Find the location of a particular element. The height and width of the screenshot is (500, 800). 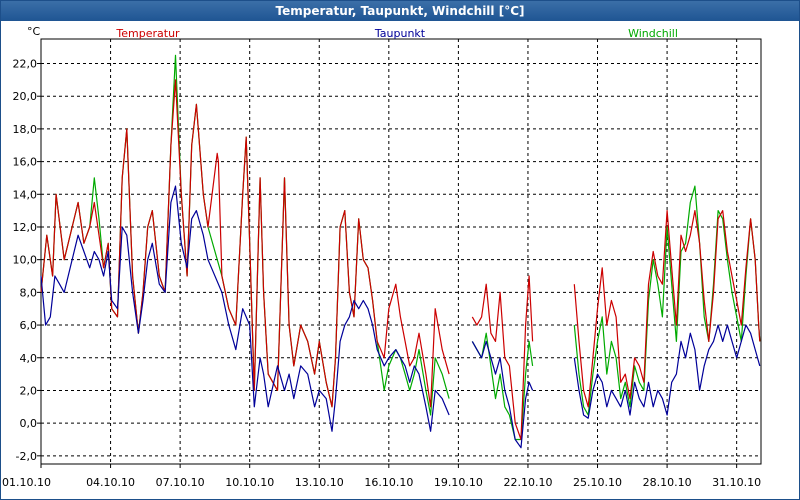

legend-windchill: Windchill is located at coordinates (653, 33).